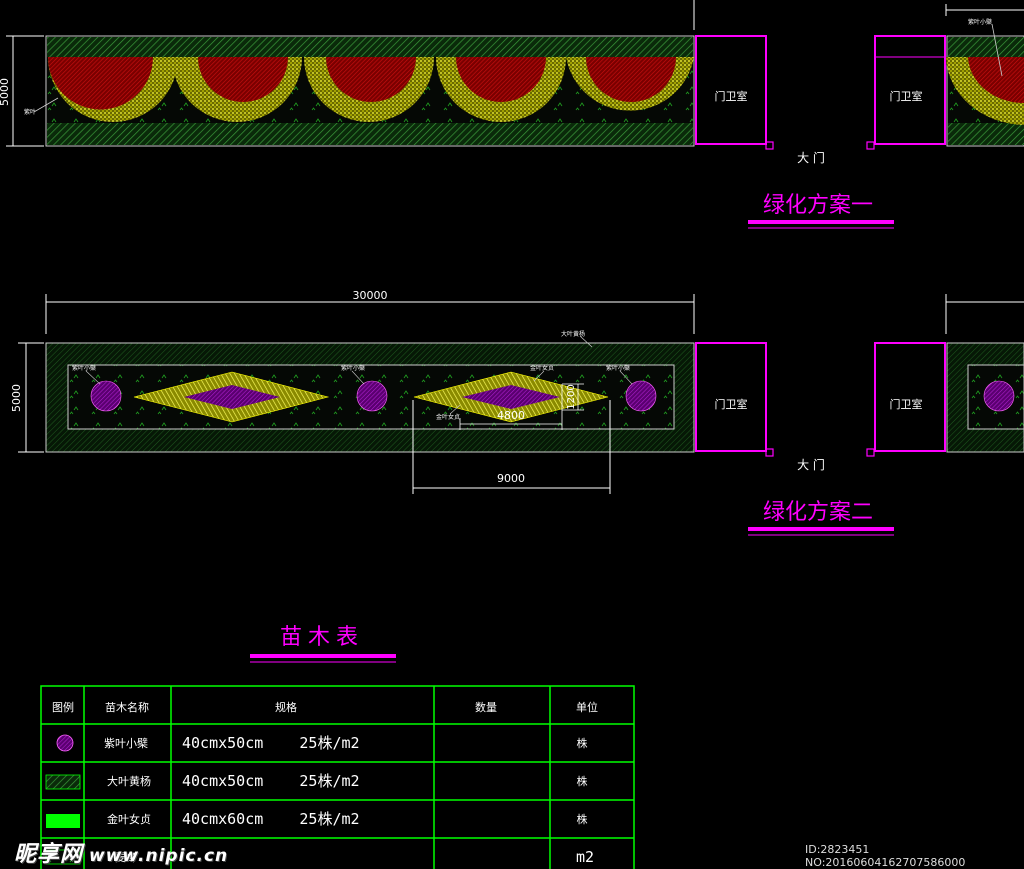 Image resolution: width=1024 pixels, height=869 pixels. What do you see at coordinates (811, 157) in the screenshot?
I see `plan1-gate-label: 大 门` at bounding box center [811, 157].